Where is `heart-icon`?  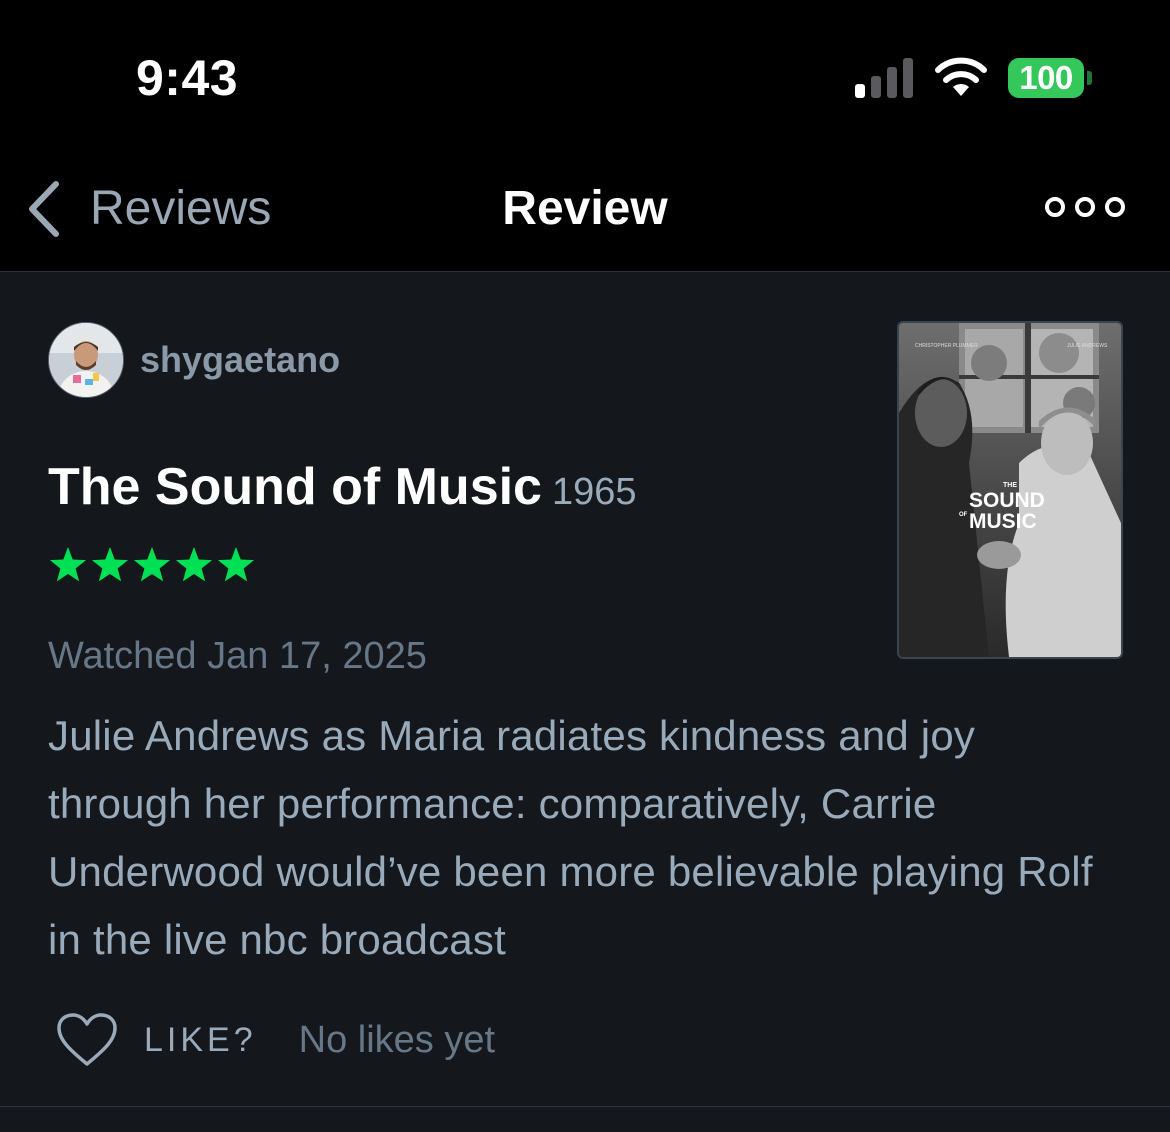
heart-icon is located at coordinates (87, 1040).